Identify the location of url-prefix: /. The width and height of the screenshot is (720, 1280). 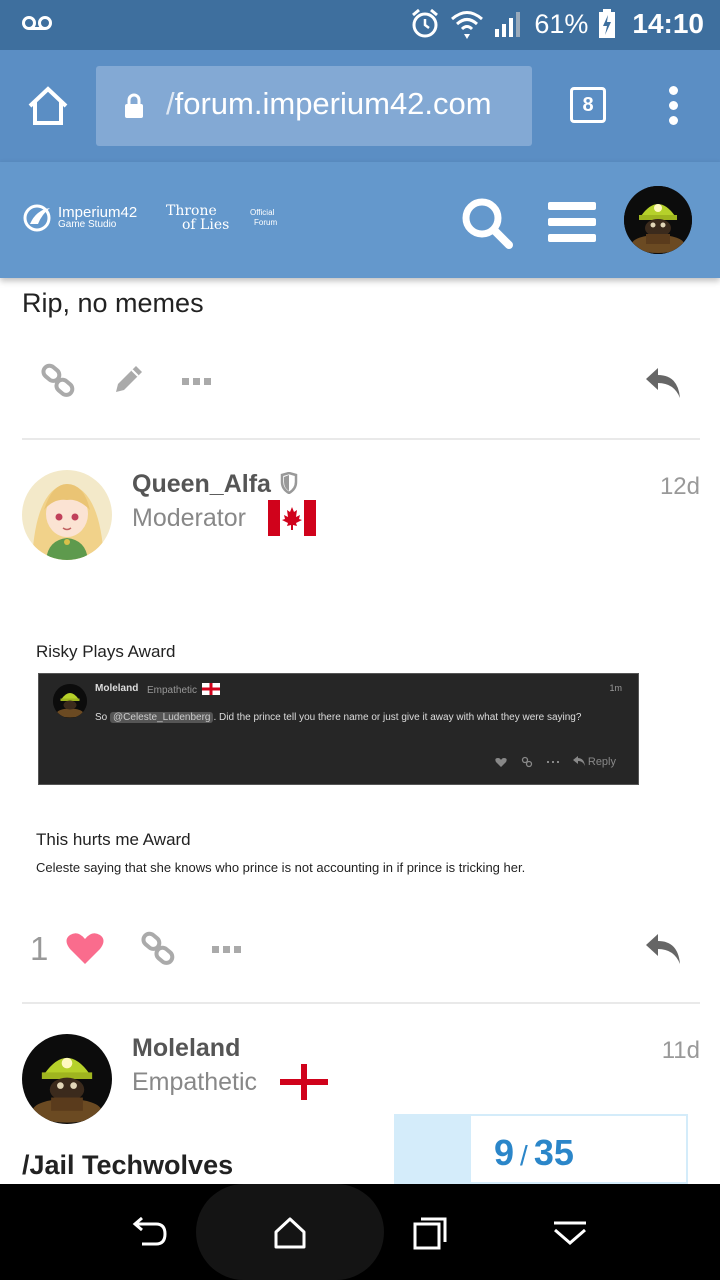
(170, 103).